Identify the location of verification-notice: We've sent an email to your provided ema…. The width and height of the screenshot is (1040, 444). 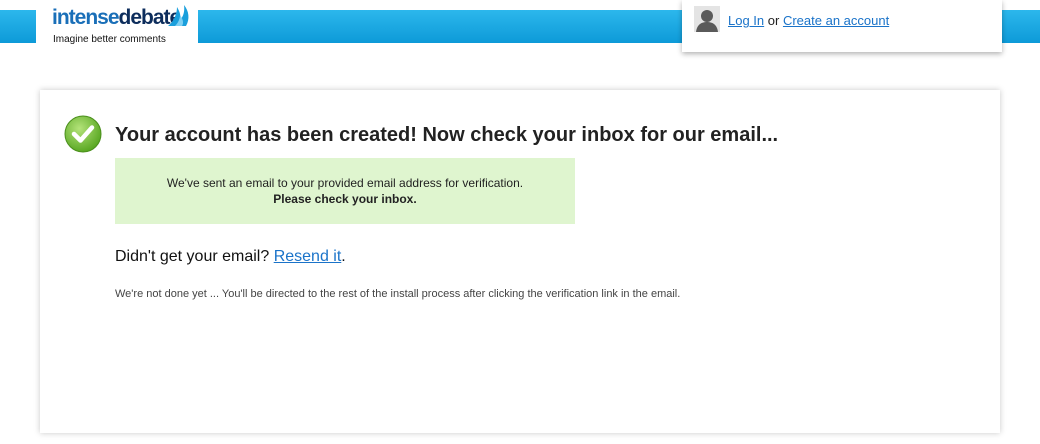
(345, 191).